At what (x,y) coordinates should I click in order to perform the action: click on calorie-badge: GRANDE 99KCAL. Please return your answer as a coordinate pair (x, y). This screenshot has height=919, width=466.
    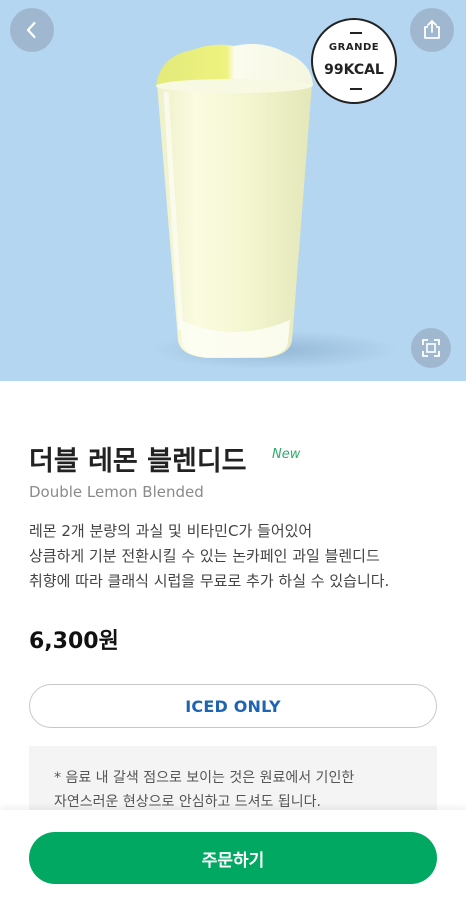
    Looking at the image, I should click on (354, 61).